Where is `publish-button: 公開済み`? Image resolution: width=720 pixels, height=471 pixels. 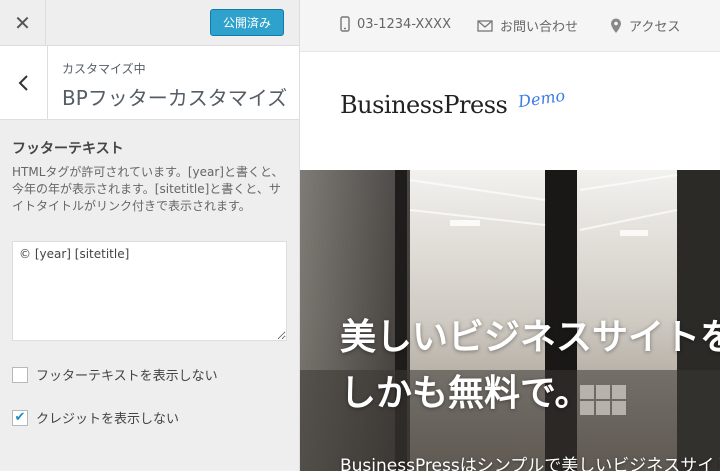 publish-button: 公開済み is located at coordinates (247, 22).